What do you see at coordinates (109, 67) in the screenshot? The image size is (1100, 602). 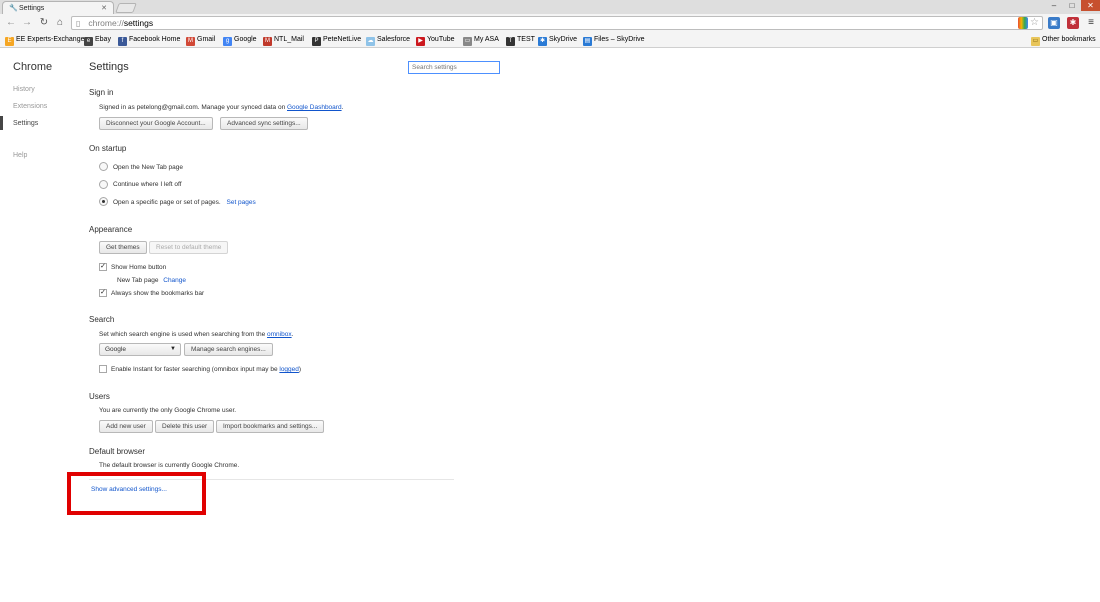 I see `page-title: Settings` at bounding box center [109, 67].